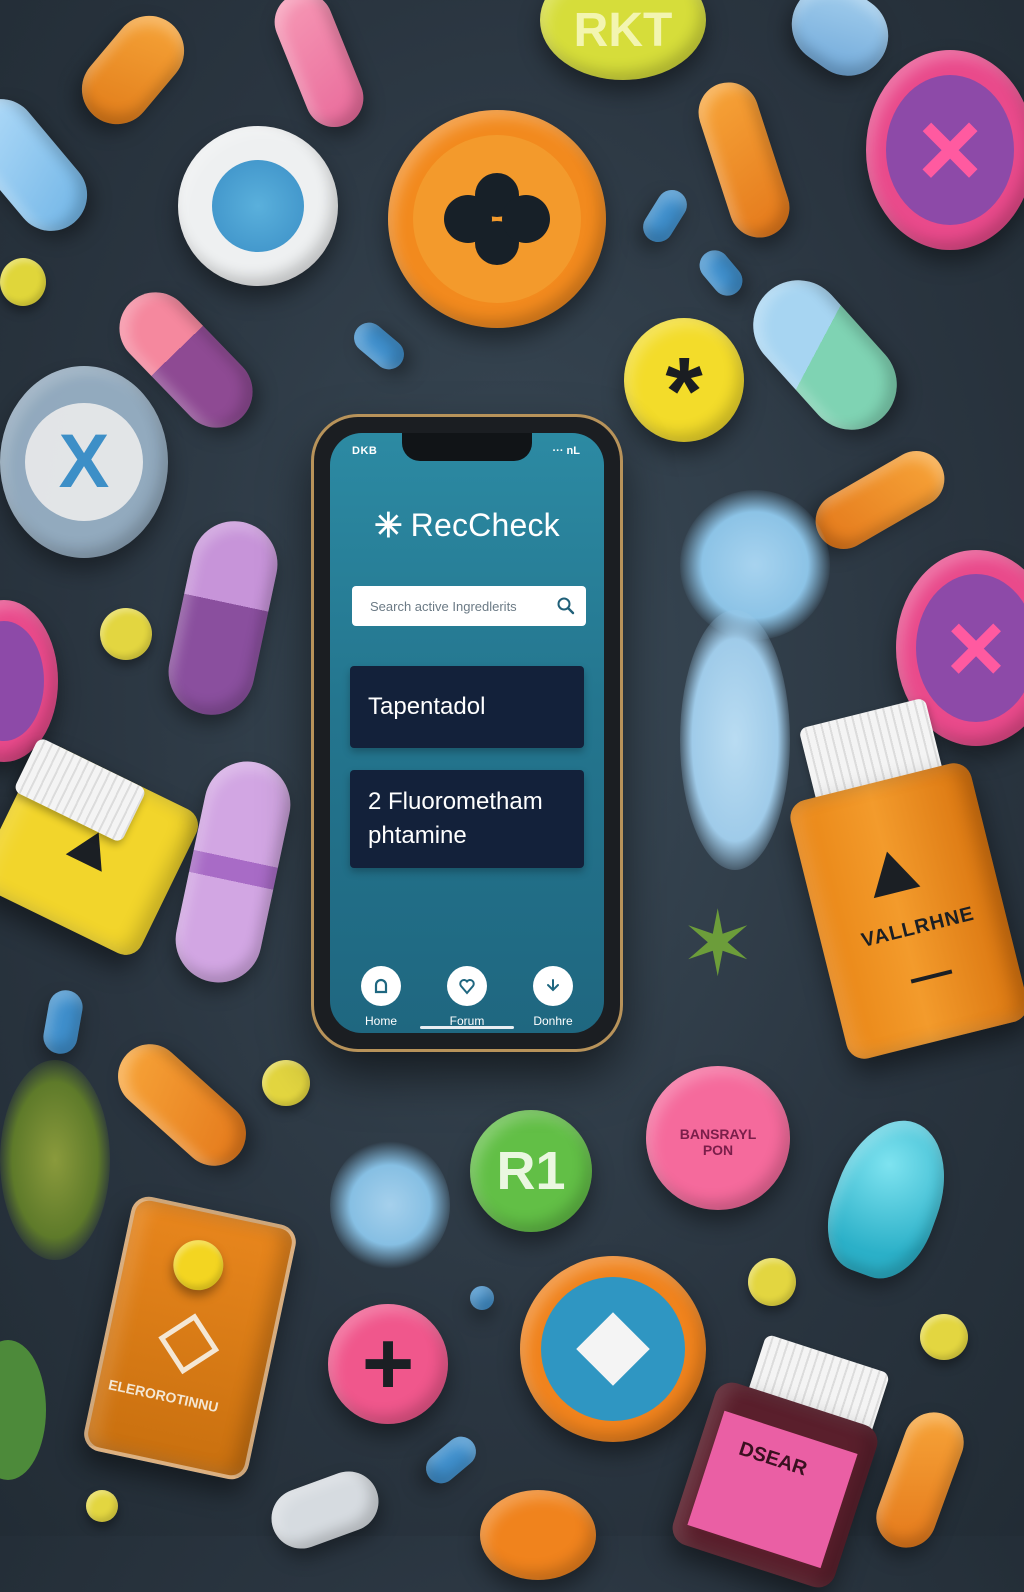 The image size is (1024, 1592). What do you see at coordinates (388, 525) in the screenshot?
I see `asterisk-icon: ✳` at bounding box center [388, 525].